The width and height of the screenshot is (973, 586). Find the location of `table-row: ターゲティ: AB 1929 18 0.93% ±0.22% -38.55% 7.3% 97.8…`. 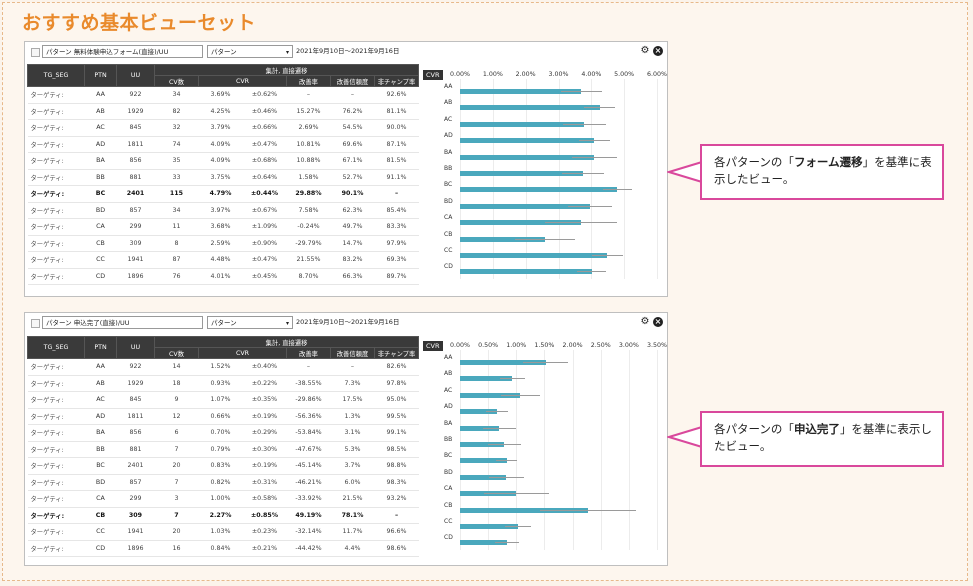

table-row: ターゲティ: AB 1929 18 0.93% ±0.22% -38.55% 7.3% 97.8… is located at coordinates (223, 383).